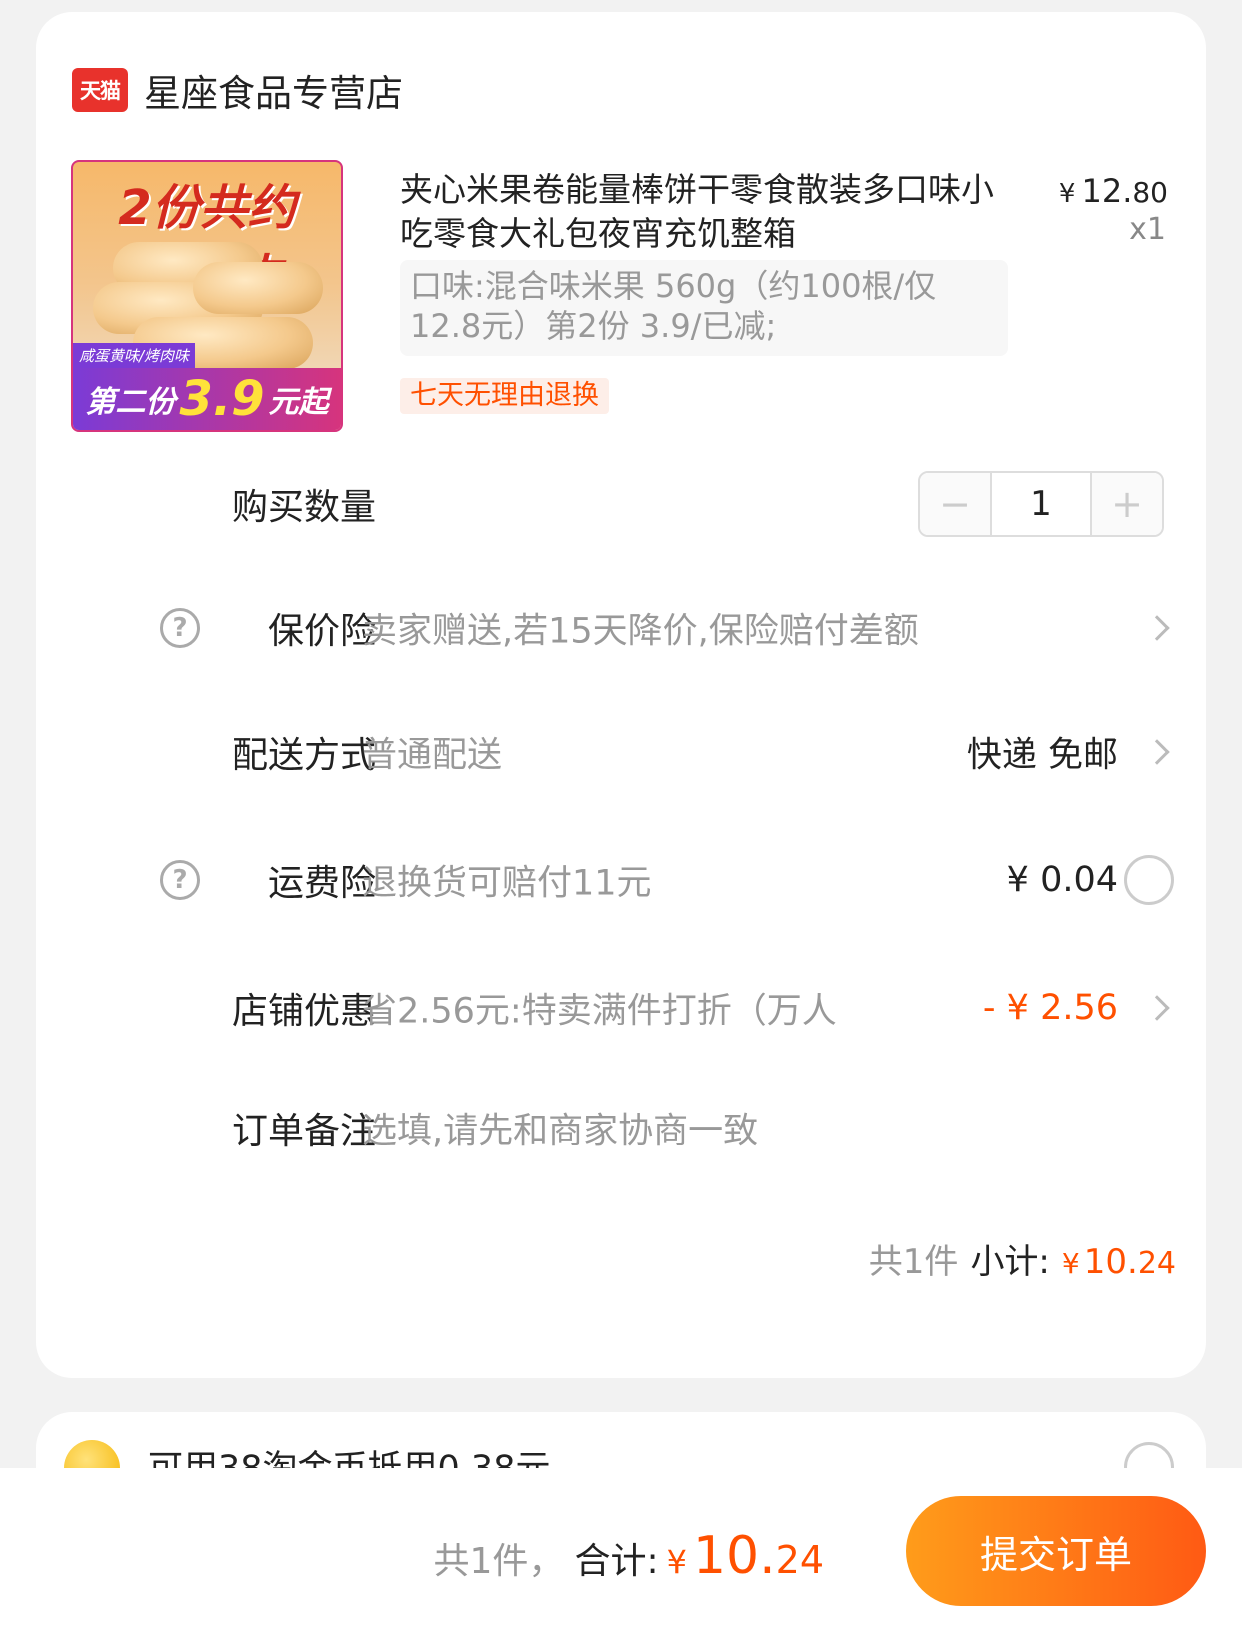 This screenshot has width=1242, height=1633. Describe the element at coordinates (955, 504) in the screenshot. I see `decrement-button: −` at that location.